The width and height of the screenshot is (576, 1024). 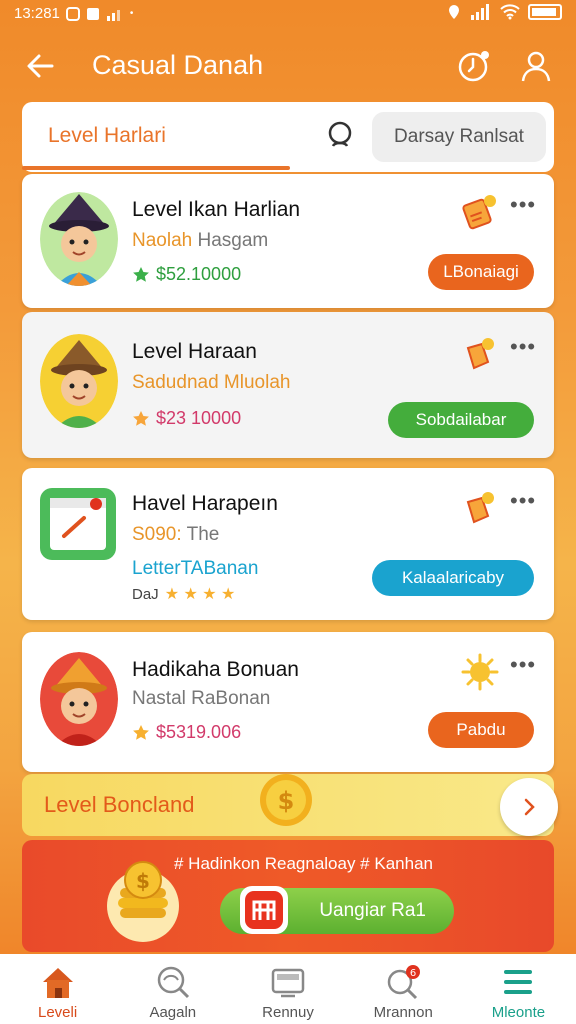 What do you see at coordinates (474, 66) in the screenshot?
I see `timer-icon` at bounding box center [474, 66].